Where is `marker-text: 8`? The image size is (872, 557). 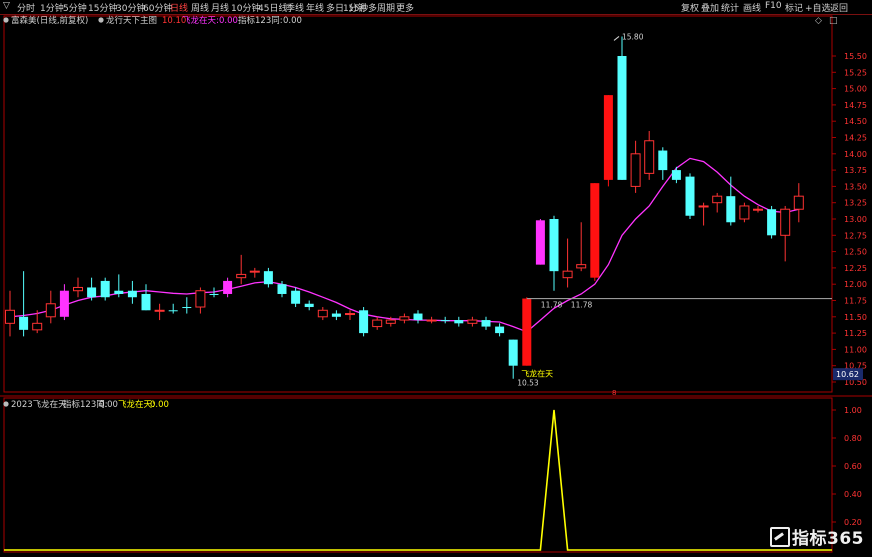 marker-text: 8 is located at coordinates (614, 393).